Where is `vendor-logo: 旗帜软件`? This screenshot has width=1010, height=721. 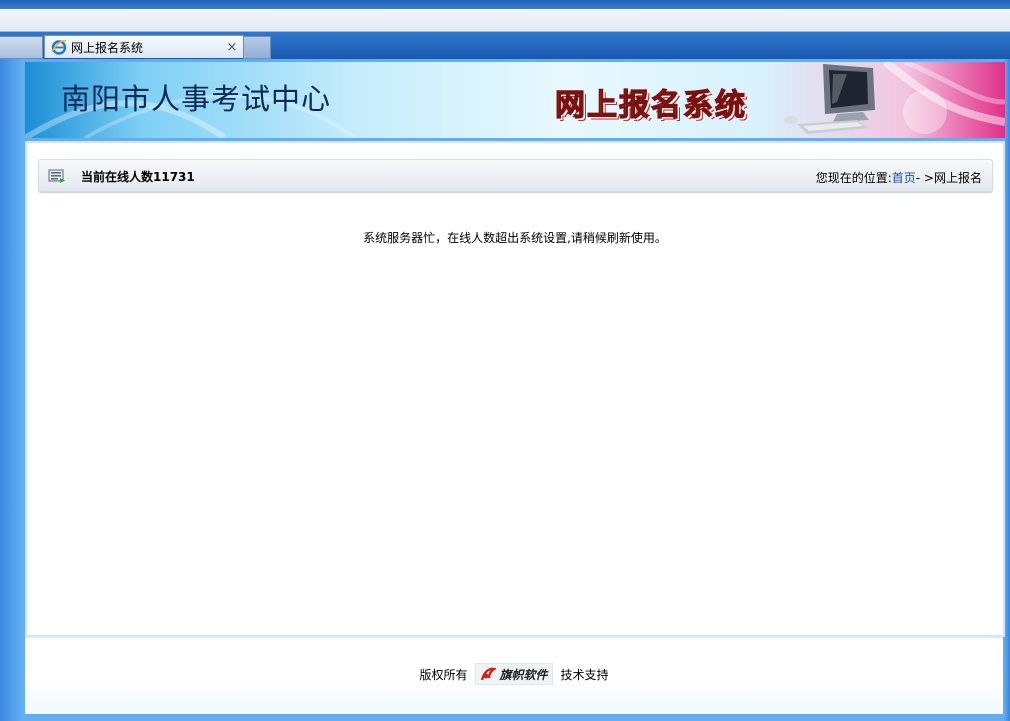 vendor-logo: 旗帜软件 is located at coordinates (514, 674).